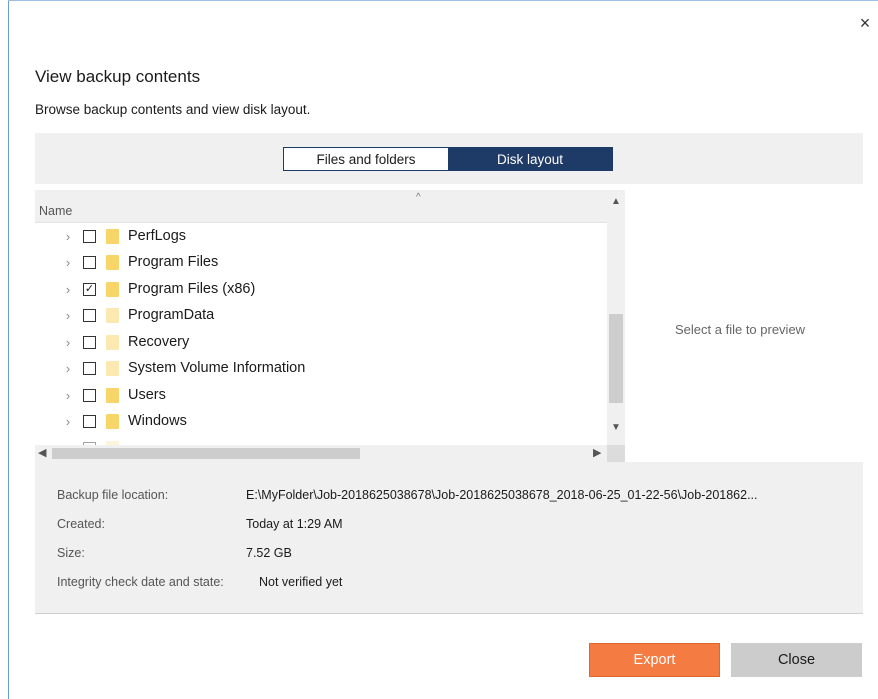  Describe the element at coordinates (366, 159) in the screenshot. I see `tab-files-and-folders: Files and folders` at that location.